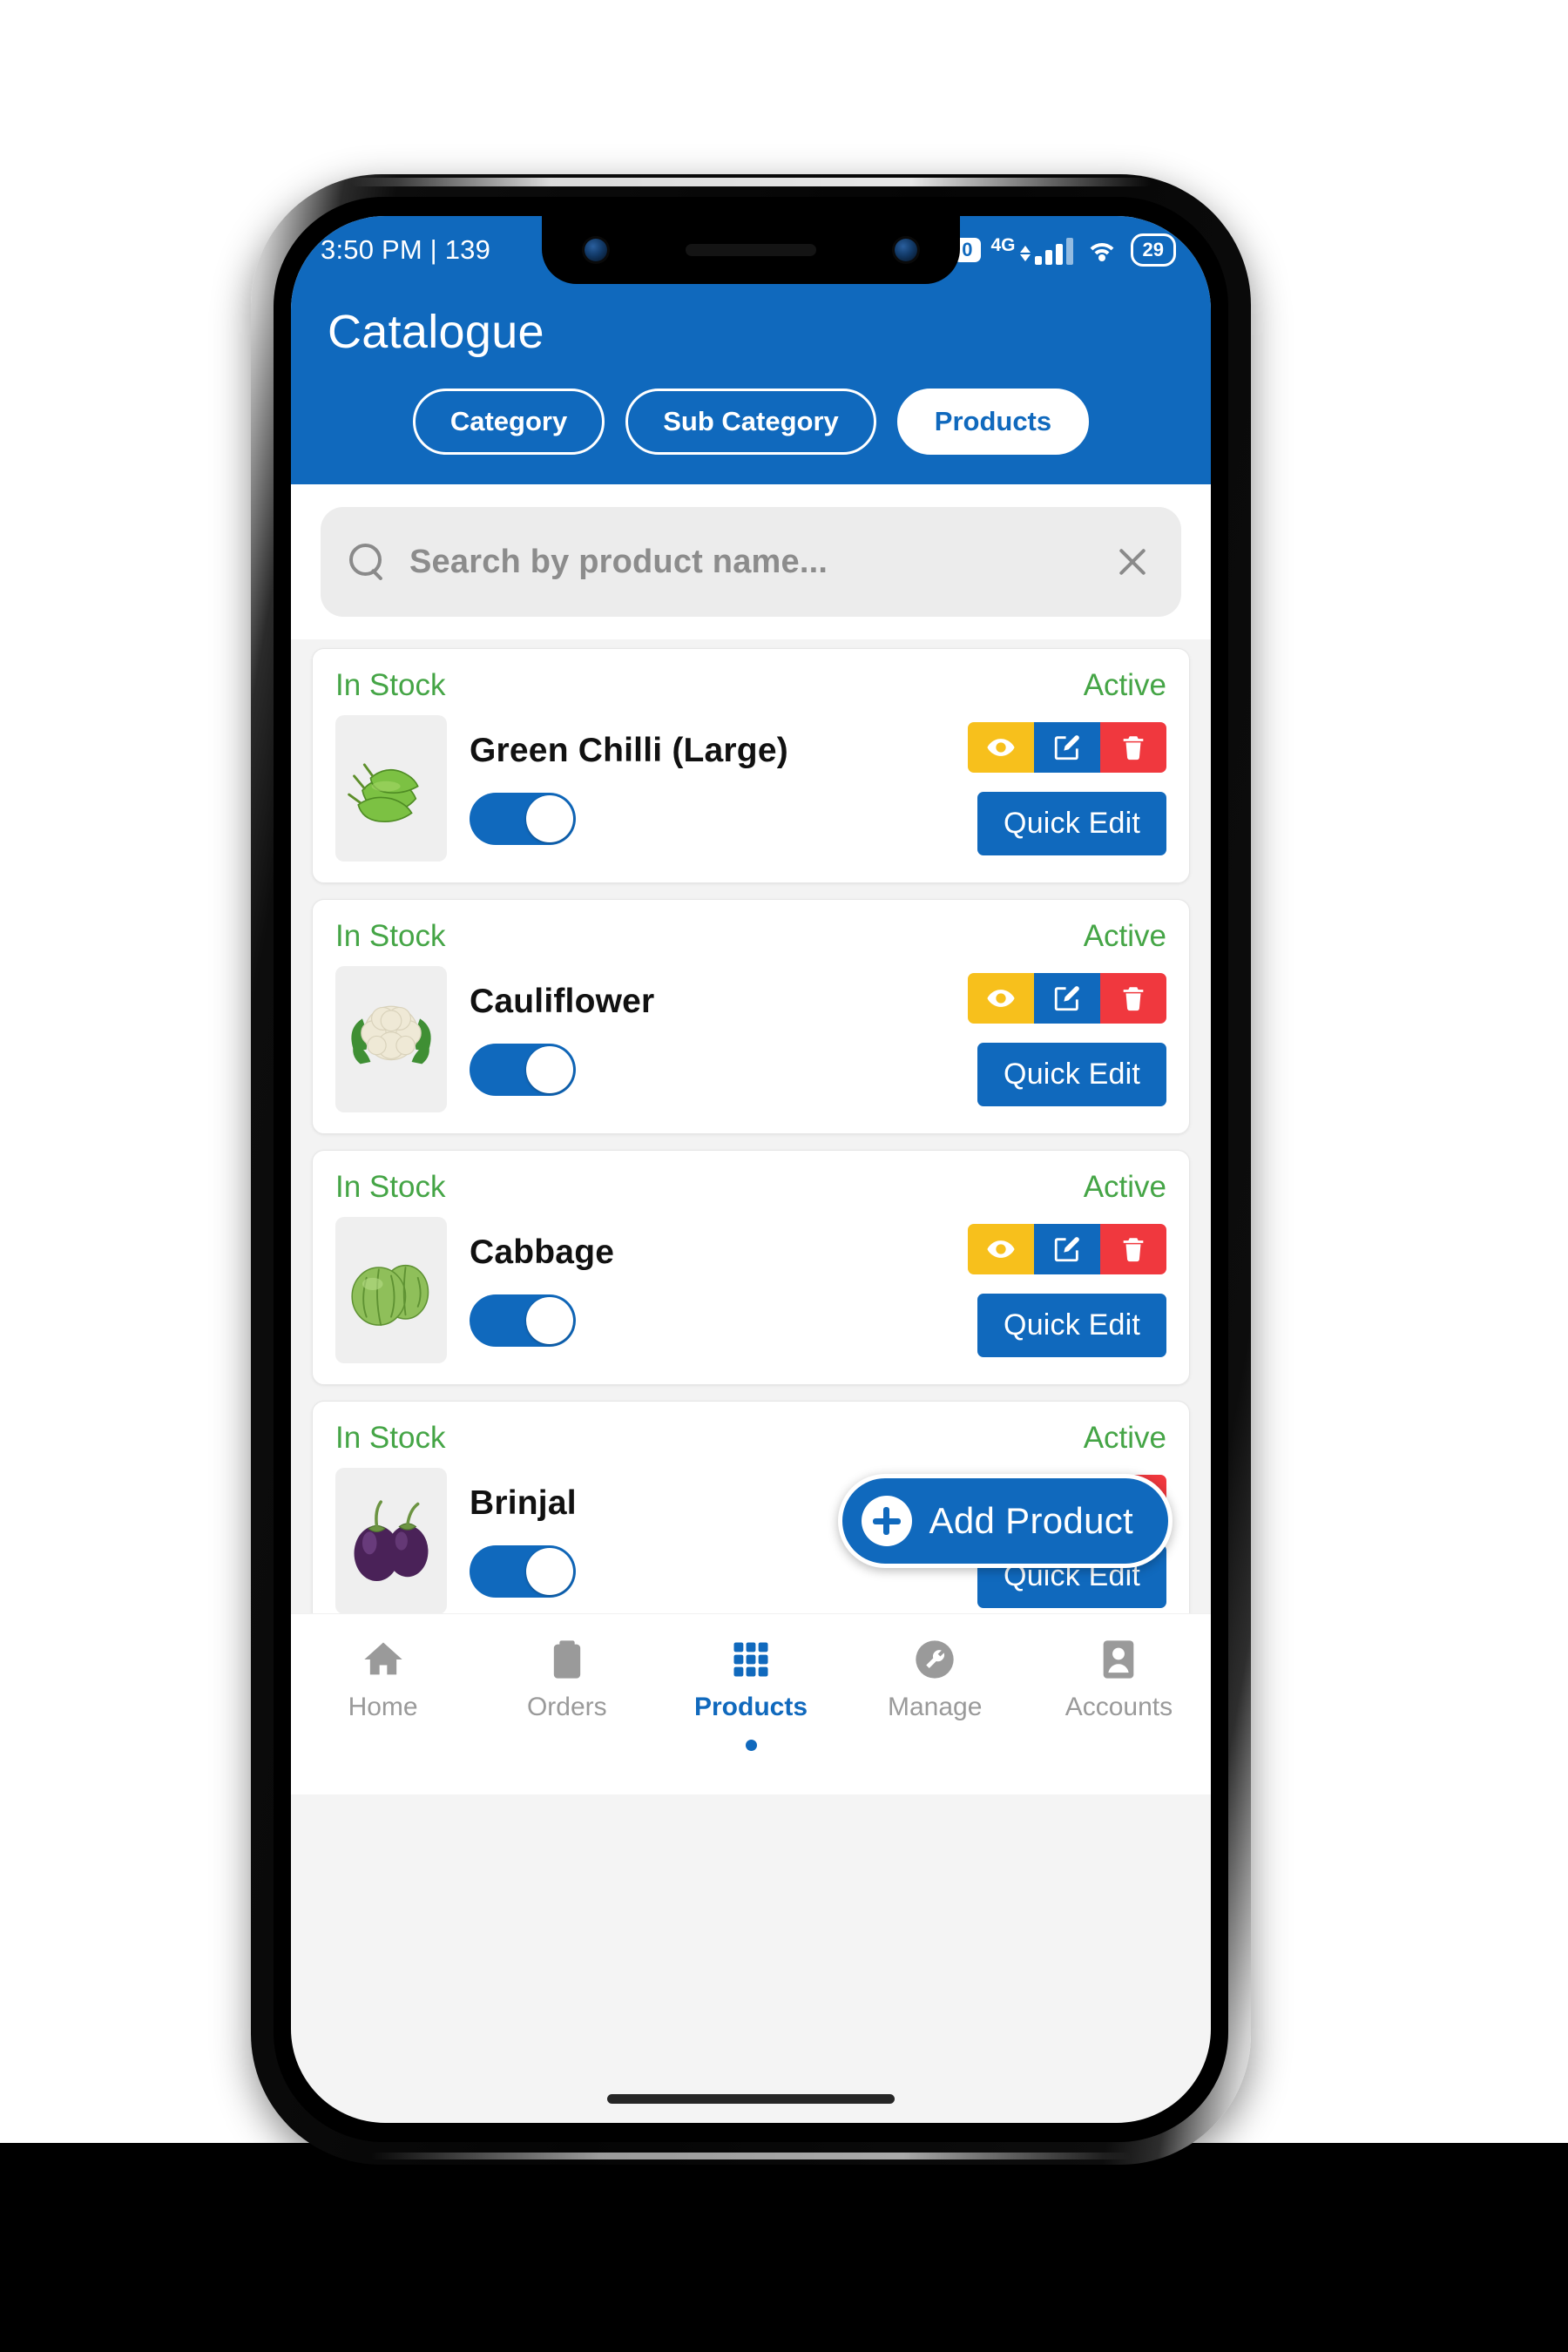  I want to click on wifi-icon, so click(1102, 250).